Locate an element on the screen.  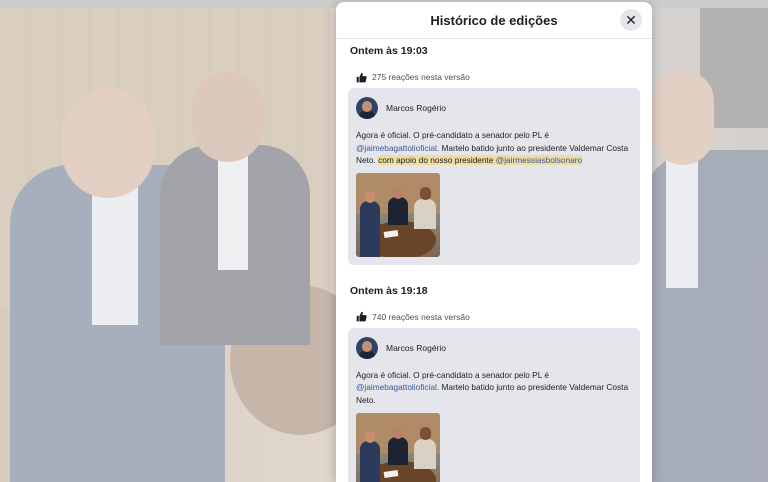
close-icon: ✕ is located at coordinates (631, 19).